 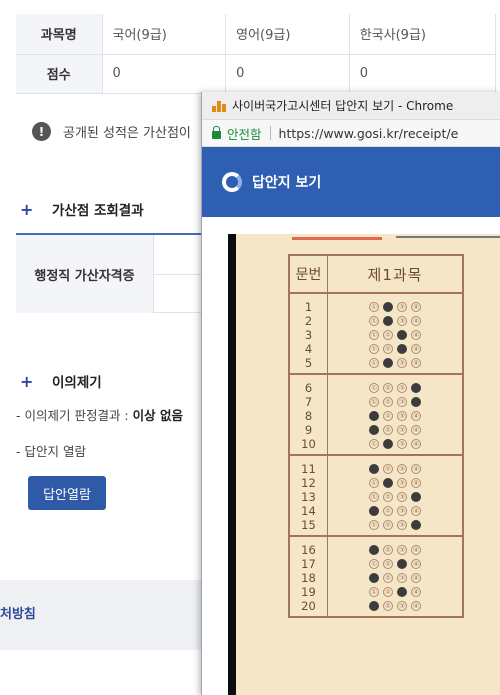 What do you see at coordinates (85, 274) in the screenshot?
I see `bonus-row-label: 행정직 가산자격증` at bounding box center [85, 274].